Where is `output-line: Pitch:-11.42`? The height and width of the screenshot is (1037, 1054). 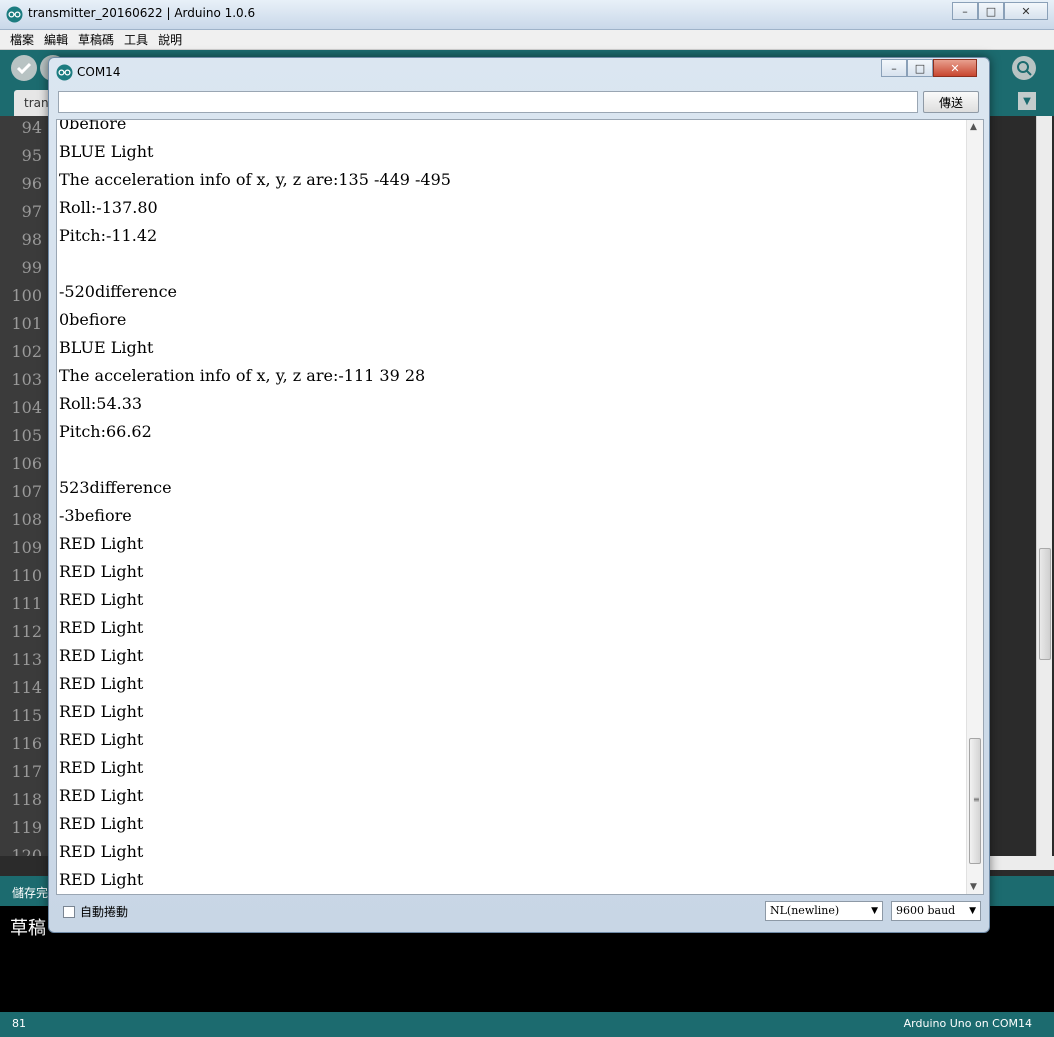
output-line: Pitch:-11.42 is located at coordinates (108, 235).